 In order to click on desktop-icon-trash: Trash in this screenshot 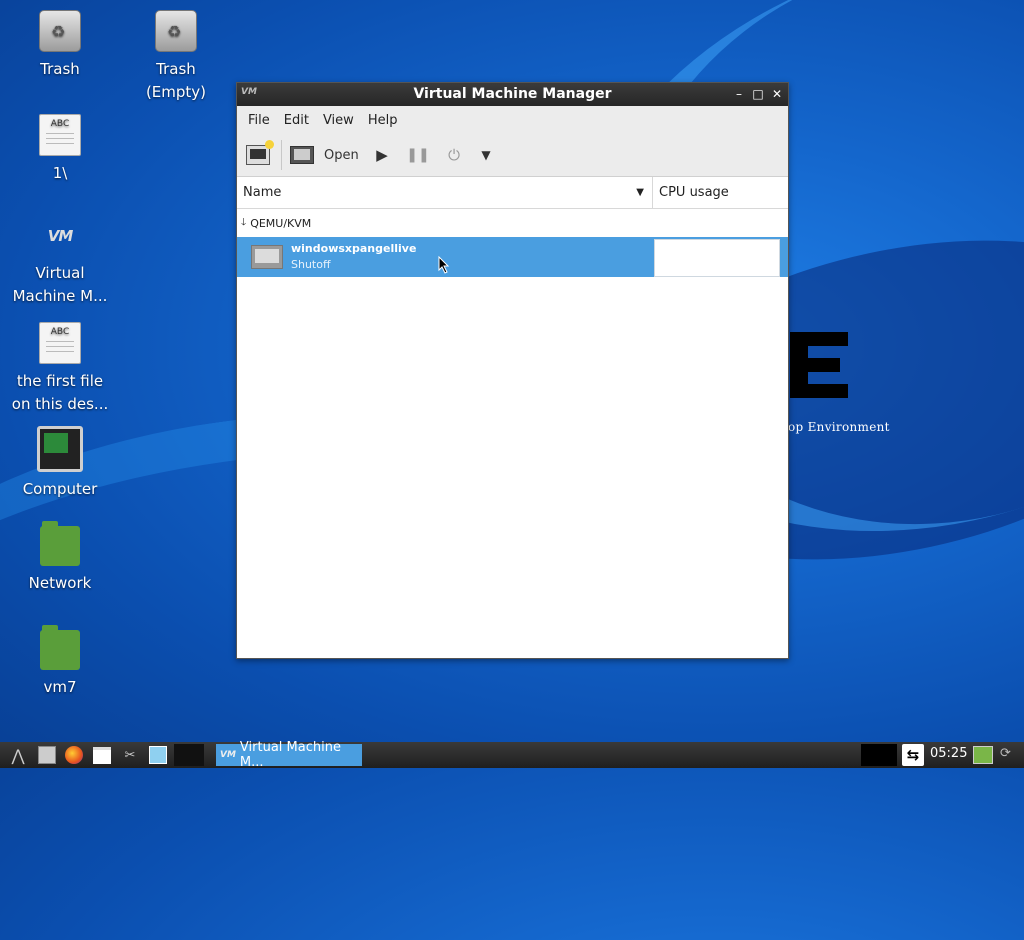, I will do `click(60, 45)`.